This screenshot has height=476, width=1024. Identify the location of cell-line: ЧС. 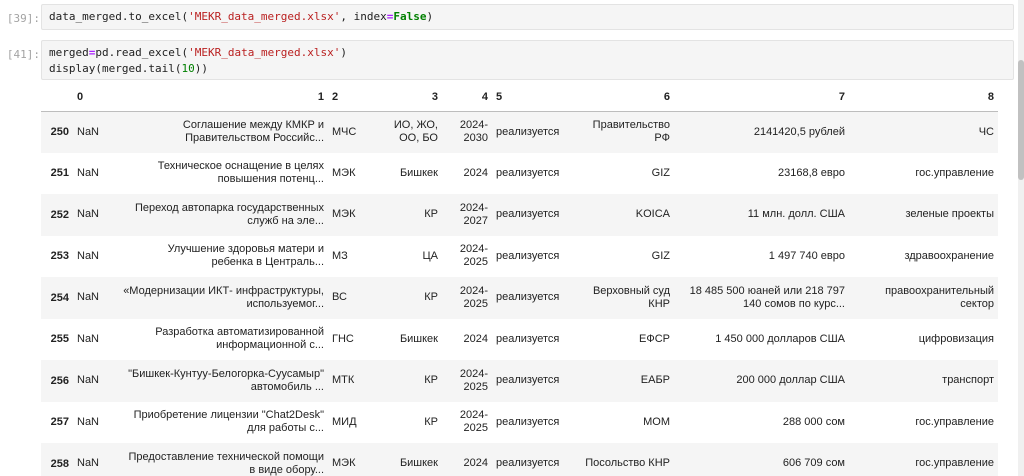
(986, 131).